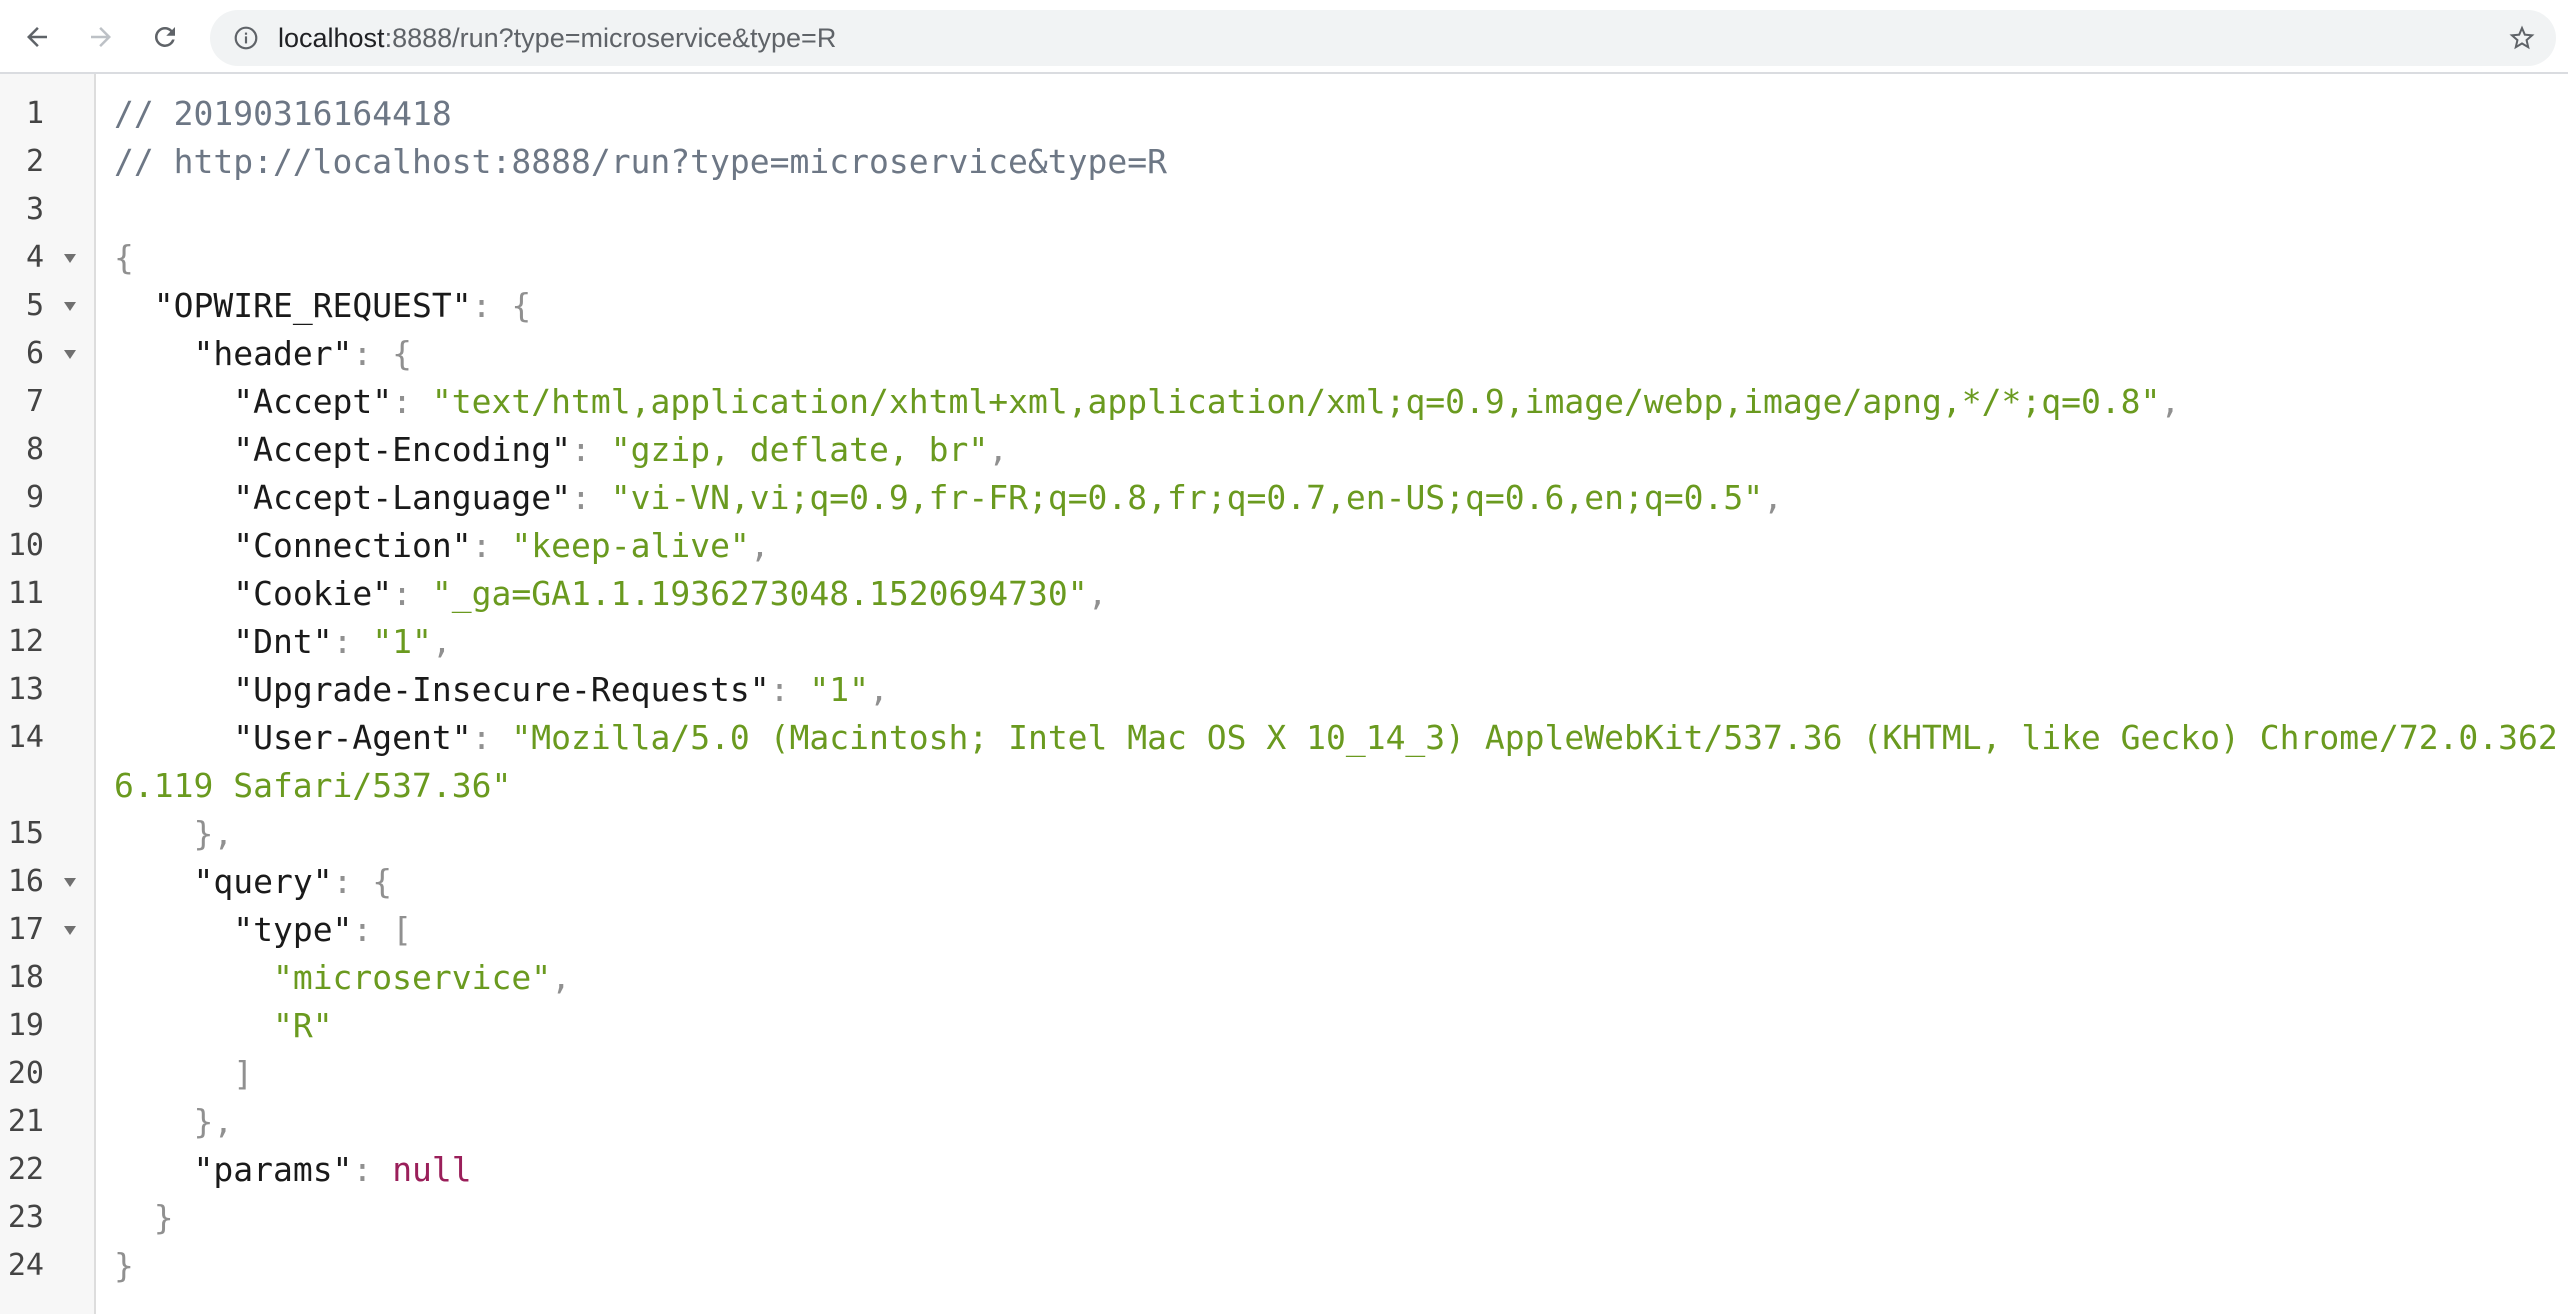 The height and width of the screenshot is (1314, 2568). Describe the element at coordinates (302, 1025) in the screenshot. I see `json-string: "R"` at that location.